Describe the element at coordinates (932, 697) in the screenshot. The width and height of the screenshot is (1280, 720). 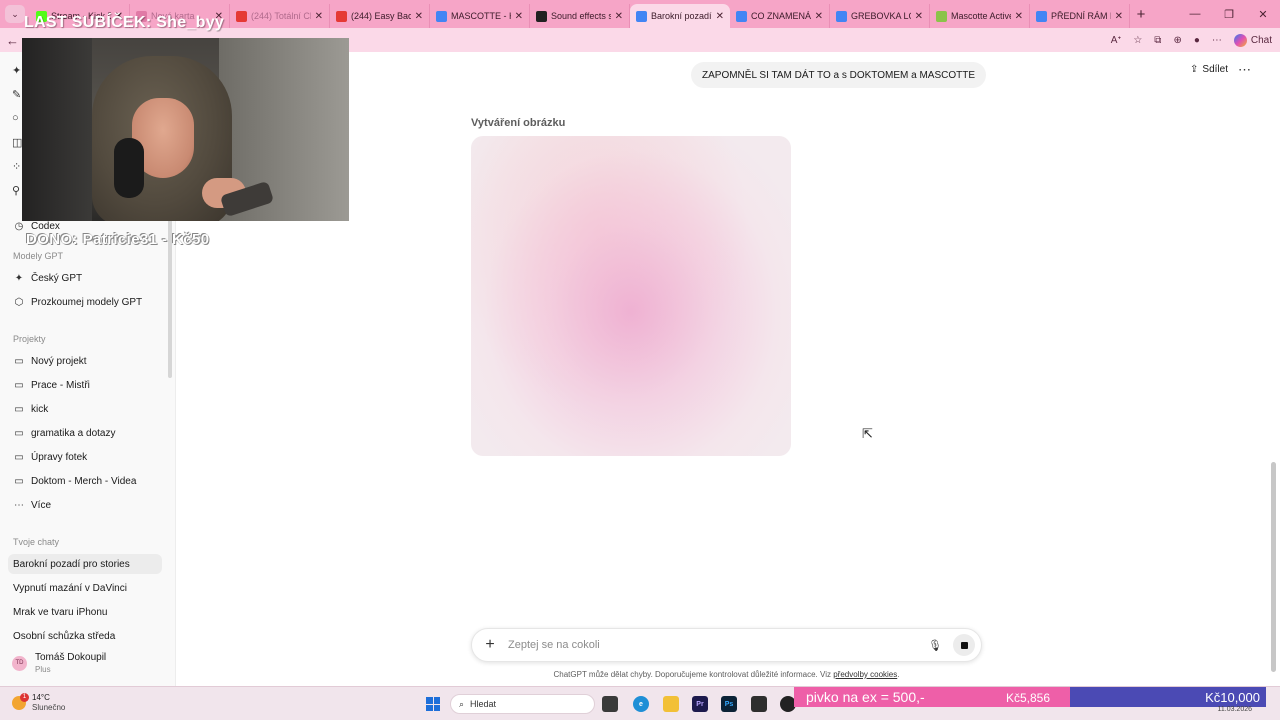
I see `stream-alert-banner: pivko na ex = 500,- Kč5,856` at that location.